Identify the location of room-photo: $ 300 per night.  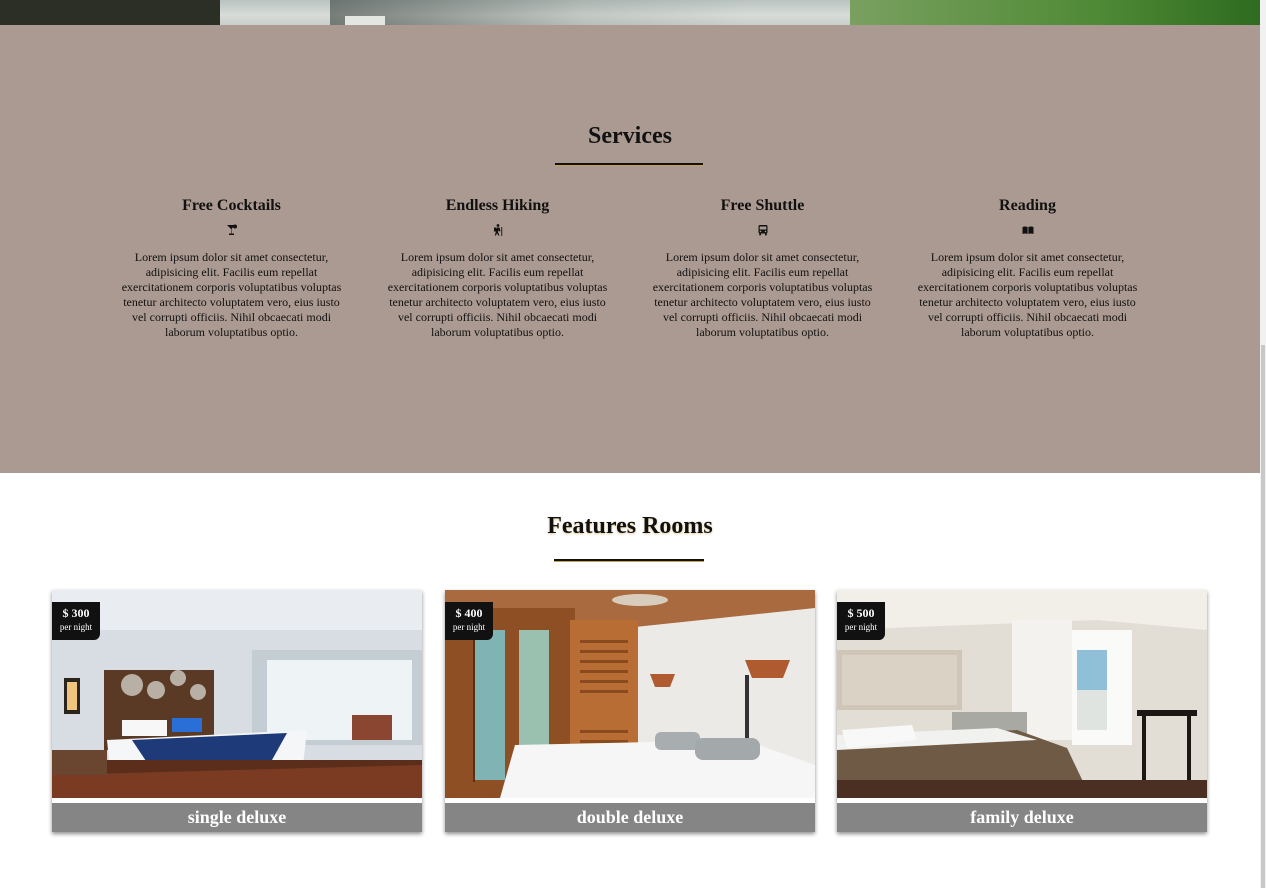
(237, 694).